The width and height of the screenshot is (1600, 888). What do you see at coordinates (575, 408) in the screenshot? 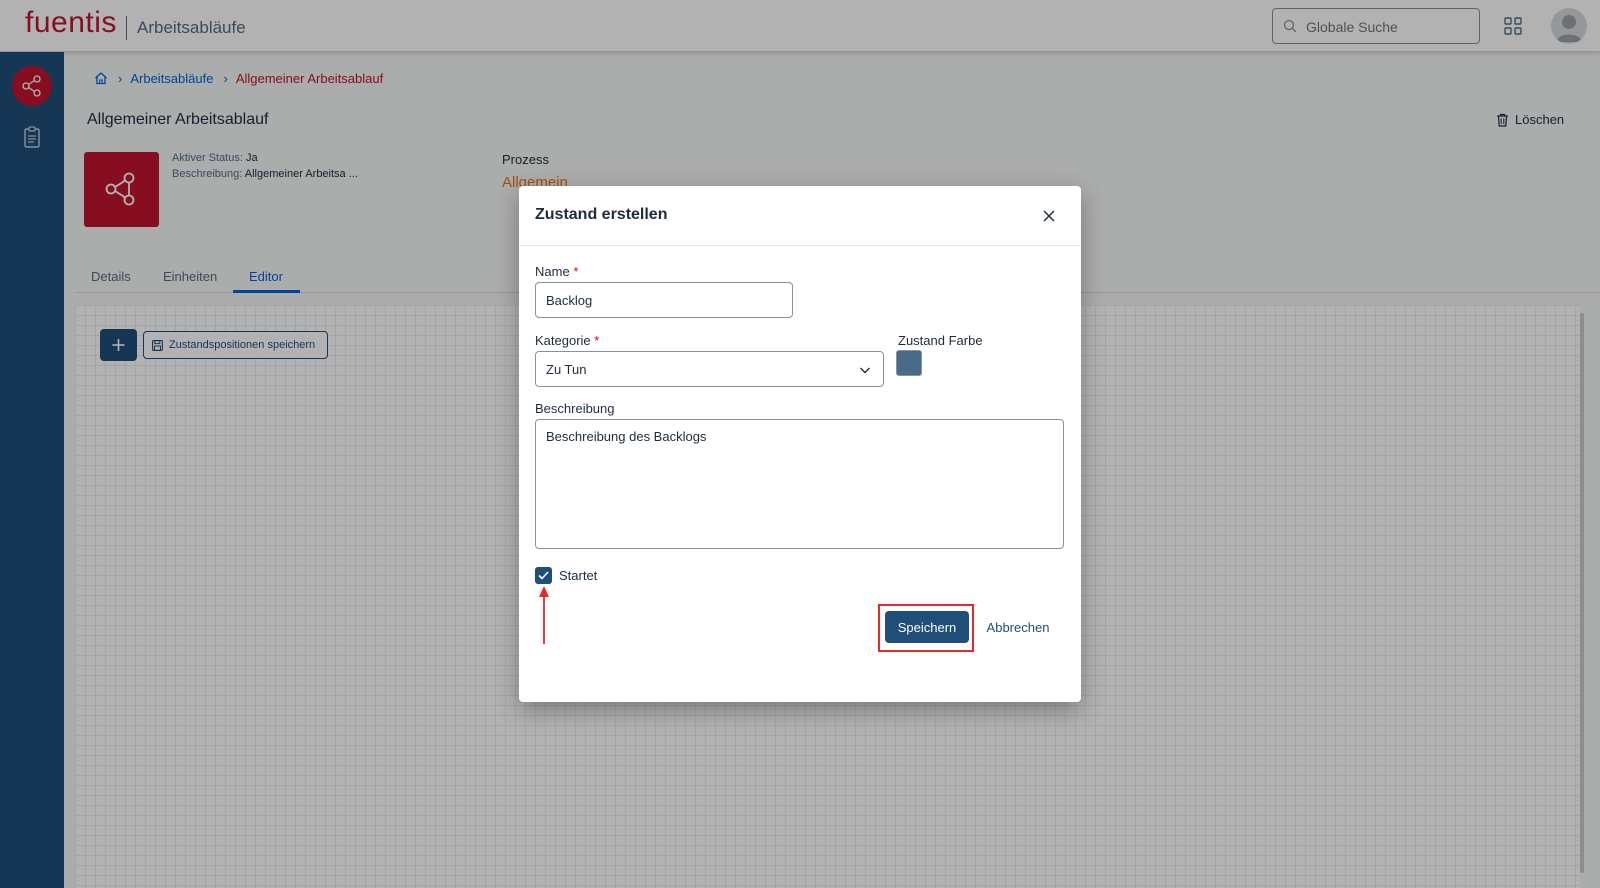
I see `description-label: Beschreibung` at bounding box center [575, 408].